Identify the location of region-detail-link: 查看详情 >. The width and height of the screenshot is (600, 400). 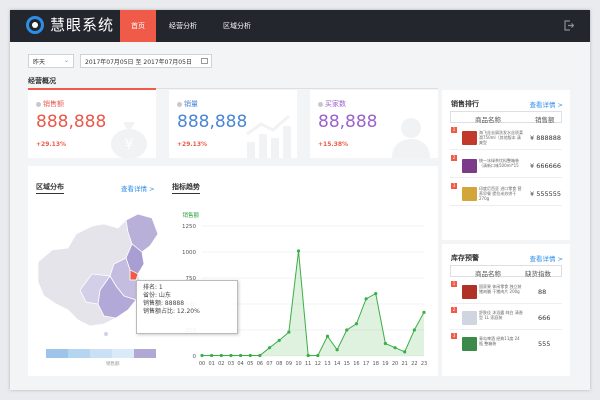
(138, 188).